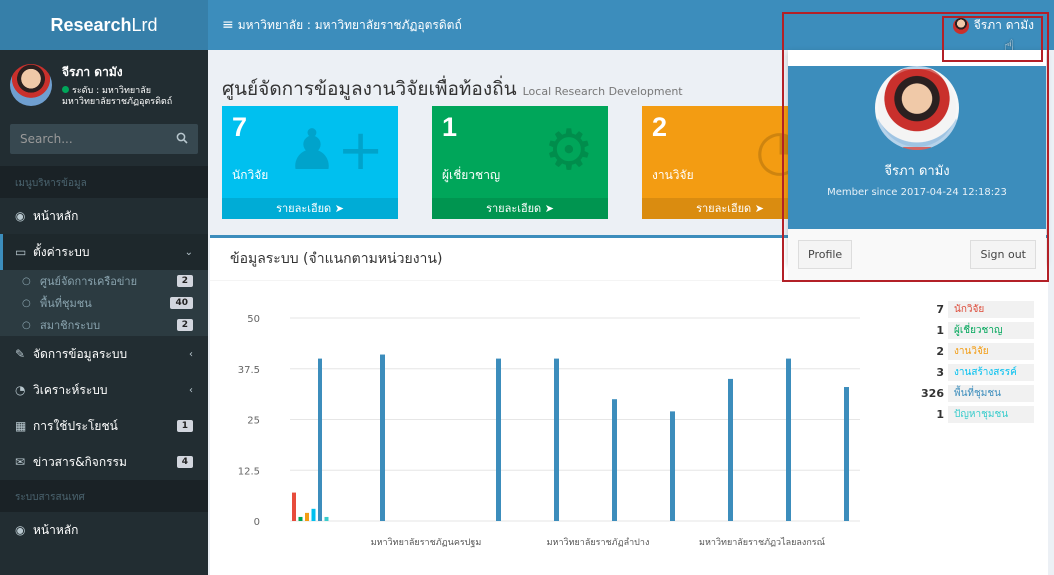 The height and width of the screenshot is (575, 1054). What do you see at coordinates (80, 461) in the screenshot?
I see `sidebar-item-label: ข่าวสาร&กิจกรรม` at bounding box center [80, 461].